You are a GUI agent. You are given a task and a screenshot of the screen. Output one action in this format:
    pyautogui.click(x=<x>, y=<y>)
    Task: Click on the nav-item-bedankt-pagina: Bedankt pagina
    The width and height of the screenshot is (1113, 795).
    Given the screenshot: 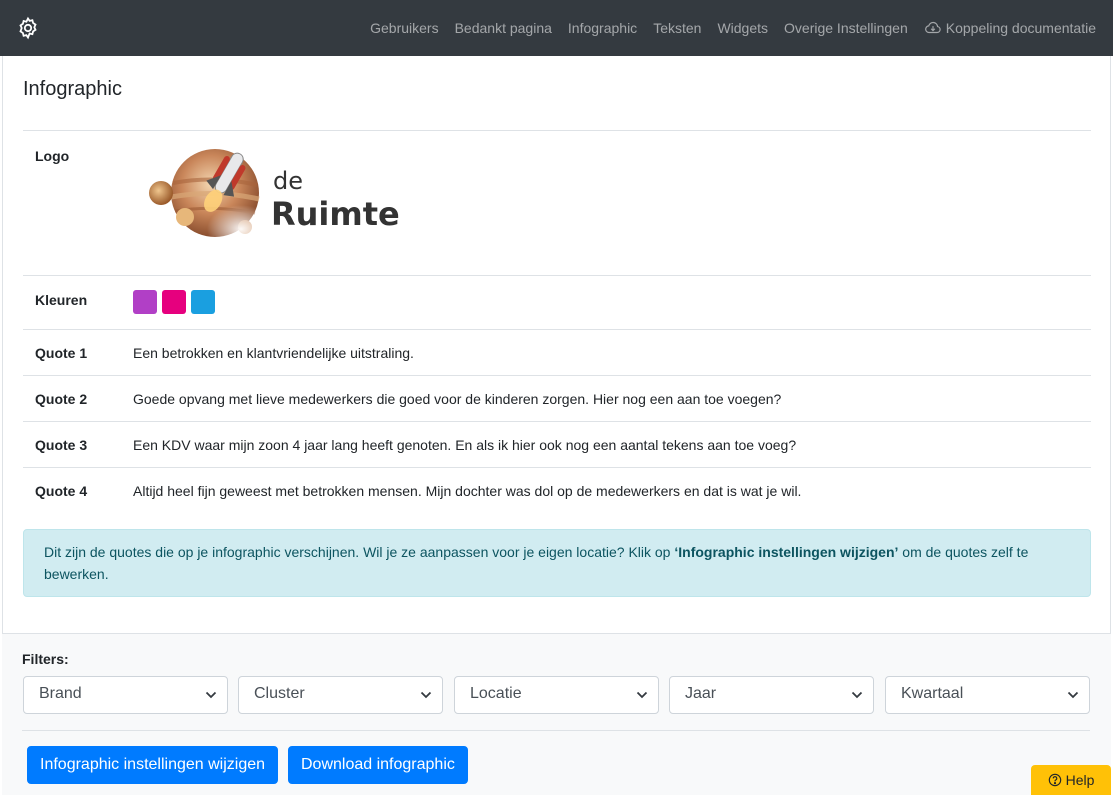 What is the action you would take?
    pyautogui.click(x=503, y=28)
    